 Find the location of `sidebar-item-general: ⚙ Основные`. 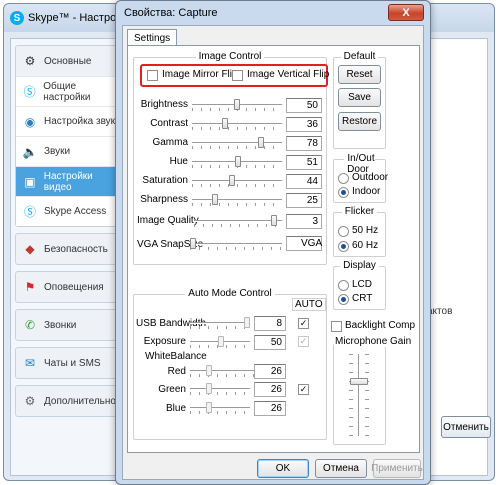

sidebar-item-general: ⚙ Основные is located at coordinates (69, 61).